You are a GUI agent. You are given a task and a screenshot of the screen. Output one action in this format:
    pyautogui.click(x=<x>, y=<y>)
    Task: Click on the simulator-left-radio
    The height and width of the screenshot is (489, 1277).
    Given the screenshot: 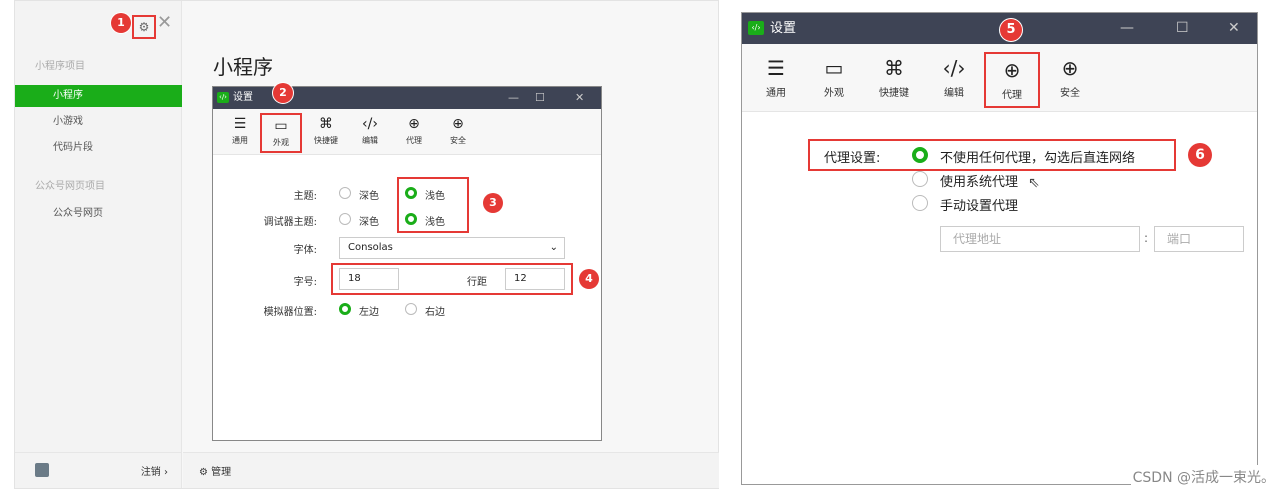 What is the action you would take?
    pyautogui.click(x=345, y=309)
    